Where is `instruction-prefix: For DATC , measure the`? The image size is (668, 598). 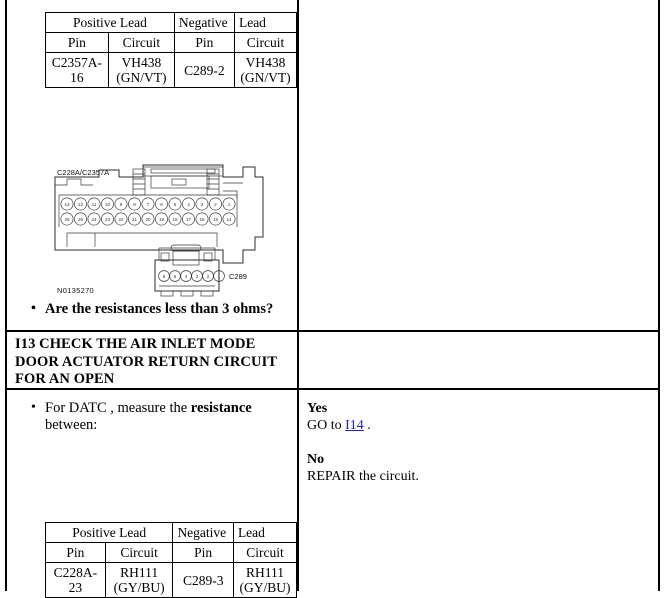
instruction-prefix: For DATC , measure the is located at coordinates (118, 408).